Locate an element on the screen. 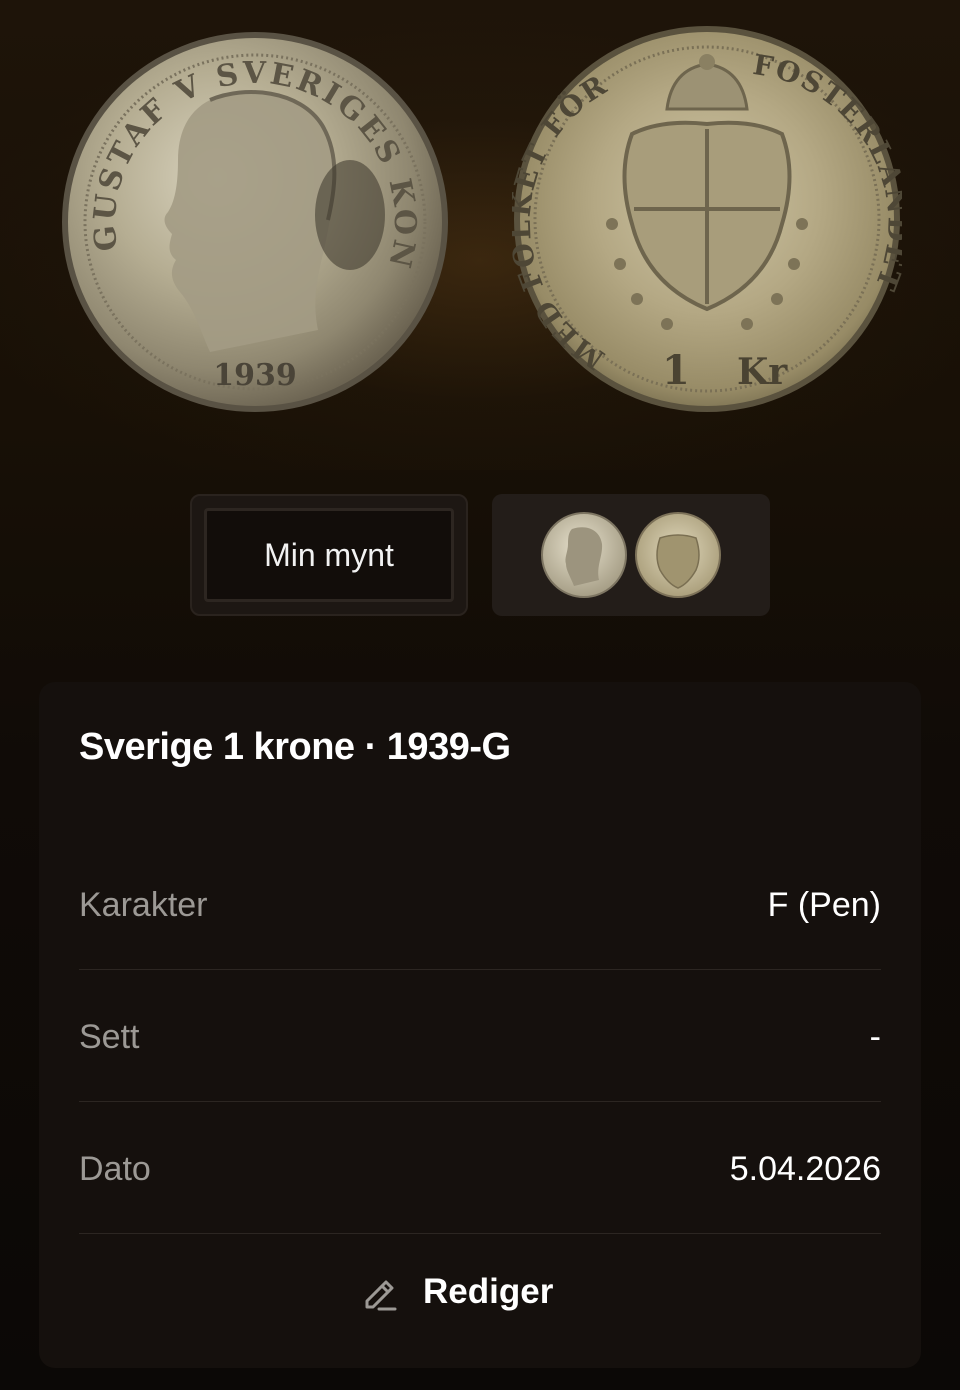 The height and width of the screenshot is (1390, 960). obverse-year: 1939 is located at coordinates (255, 375).